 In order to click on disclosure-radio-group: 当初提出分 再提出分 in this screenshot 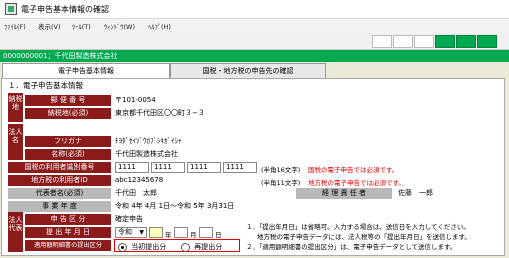, I will do `click(177, 245)`.